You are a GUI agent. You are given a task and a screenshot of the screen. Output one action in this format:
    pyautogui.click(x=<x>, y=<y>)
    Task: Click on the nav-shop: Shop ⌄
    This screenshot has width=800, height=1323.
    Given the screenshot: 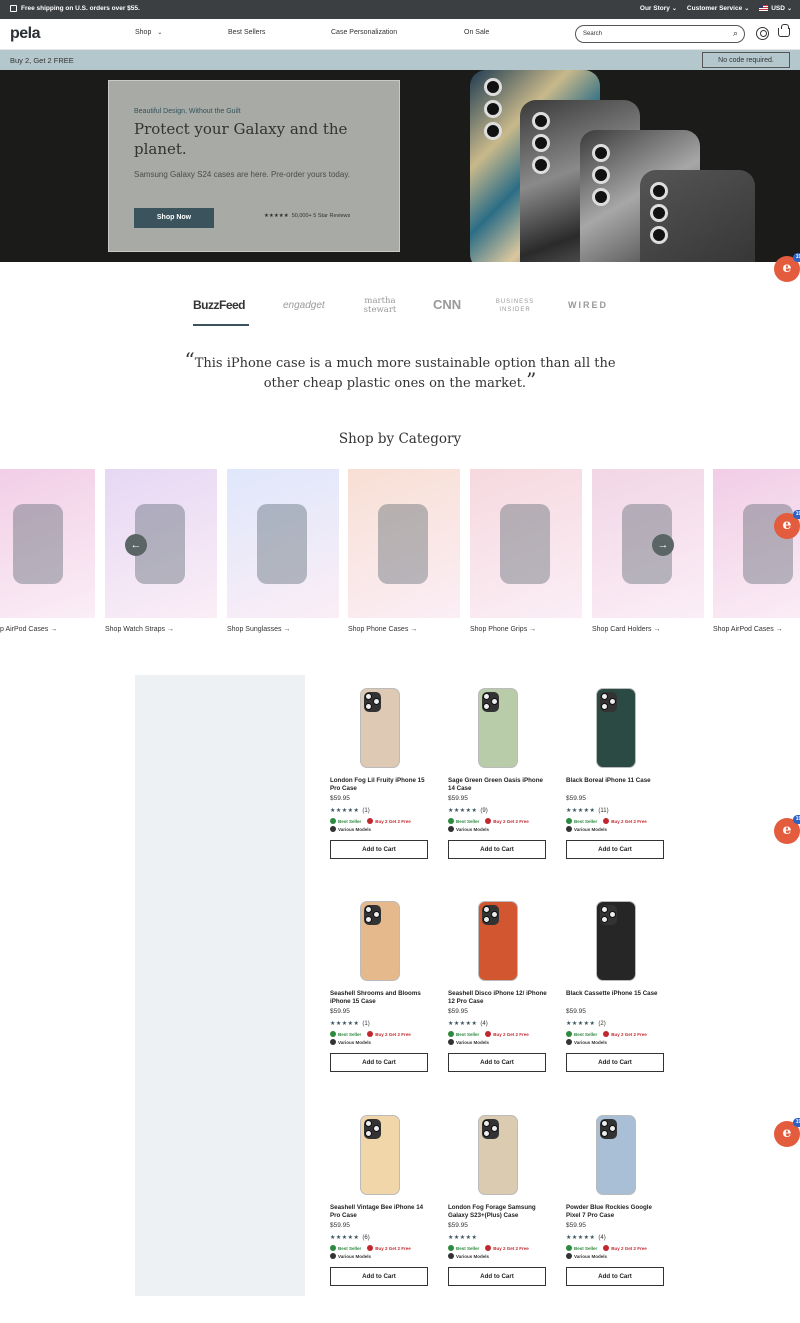 What is the action you would take?
    pyautogui.click(x=148, y=32)
    